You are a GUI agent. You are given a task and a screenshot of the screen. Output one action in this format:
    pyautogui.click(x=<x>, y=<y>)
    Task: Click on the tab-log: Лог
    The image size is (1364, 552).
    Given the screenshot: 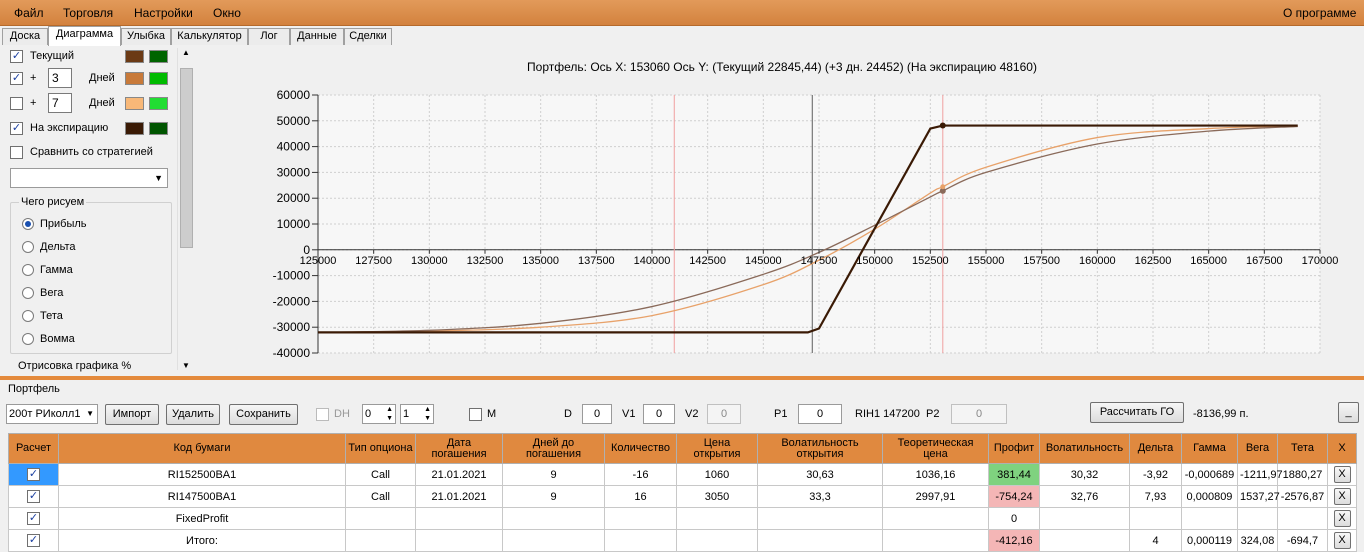 What is the action you would take?
    pyautogui.click(x=269, y=36)
    